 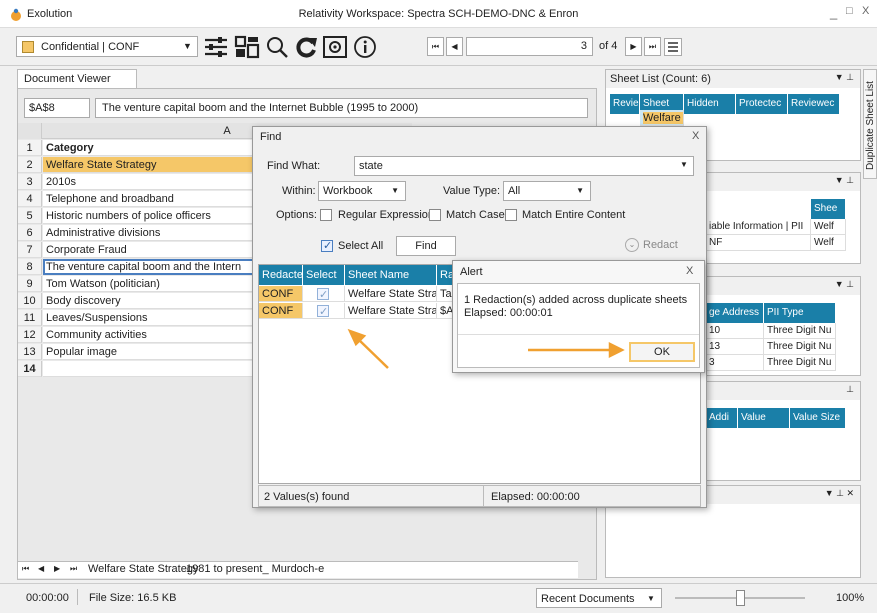 I want to click on column-header: ge Address, so click(x=735, y=313).